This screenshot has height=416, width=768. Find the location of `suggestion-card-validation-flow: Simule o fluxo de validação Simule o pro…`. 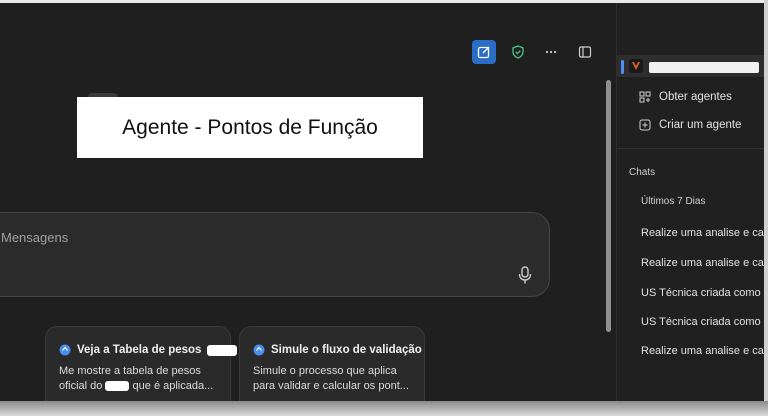

suggestion-card-validation-flow: Simule o fluxo de validação Simule o pro… is located at coordinates (332, 363).